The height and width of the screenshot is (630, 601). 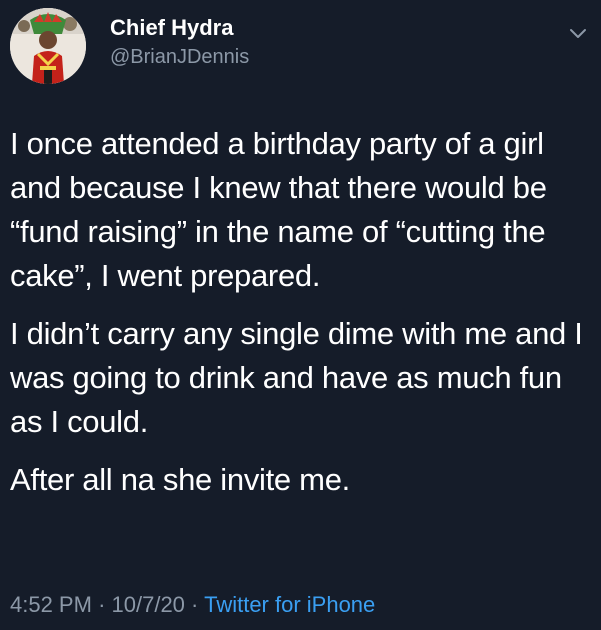 What do you see at coordinates (578, 33) in the screenshot?
I see `chevron-down-icon` at bounding box center [578, 33].